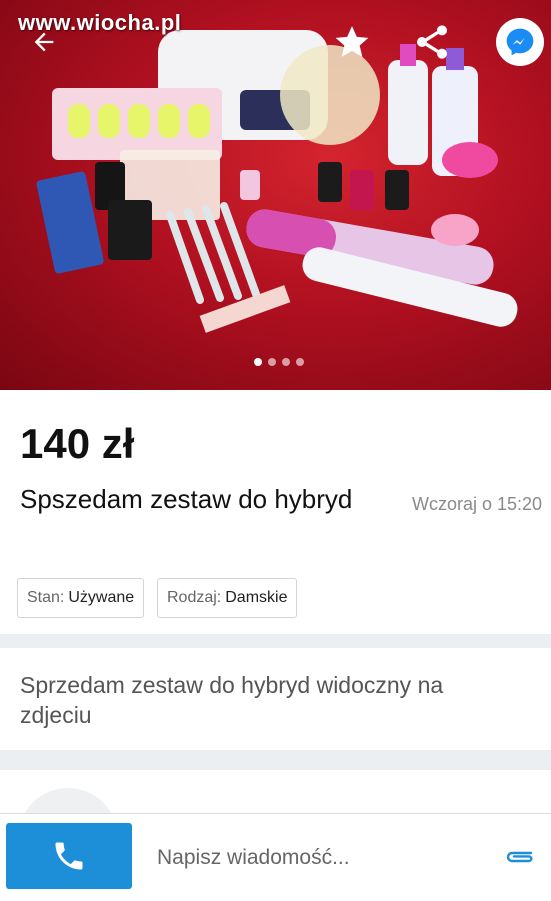  I want to click on param-type: Rodzaj: Damskie, so click(227, 598).